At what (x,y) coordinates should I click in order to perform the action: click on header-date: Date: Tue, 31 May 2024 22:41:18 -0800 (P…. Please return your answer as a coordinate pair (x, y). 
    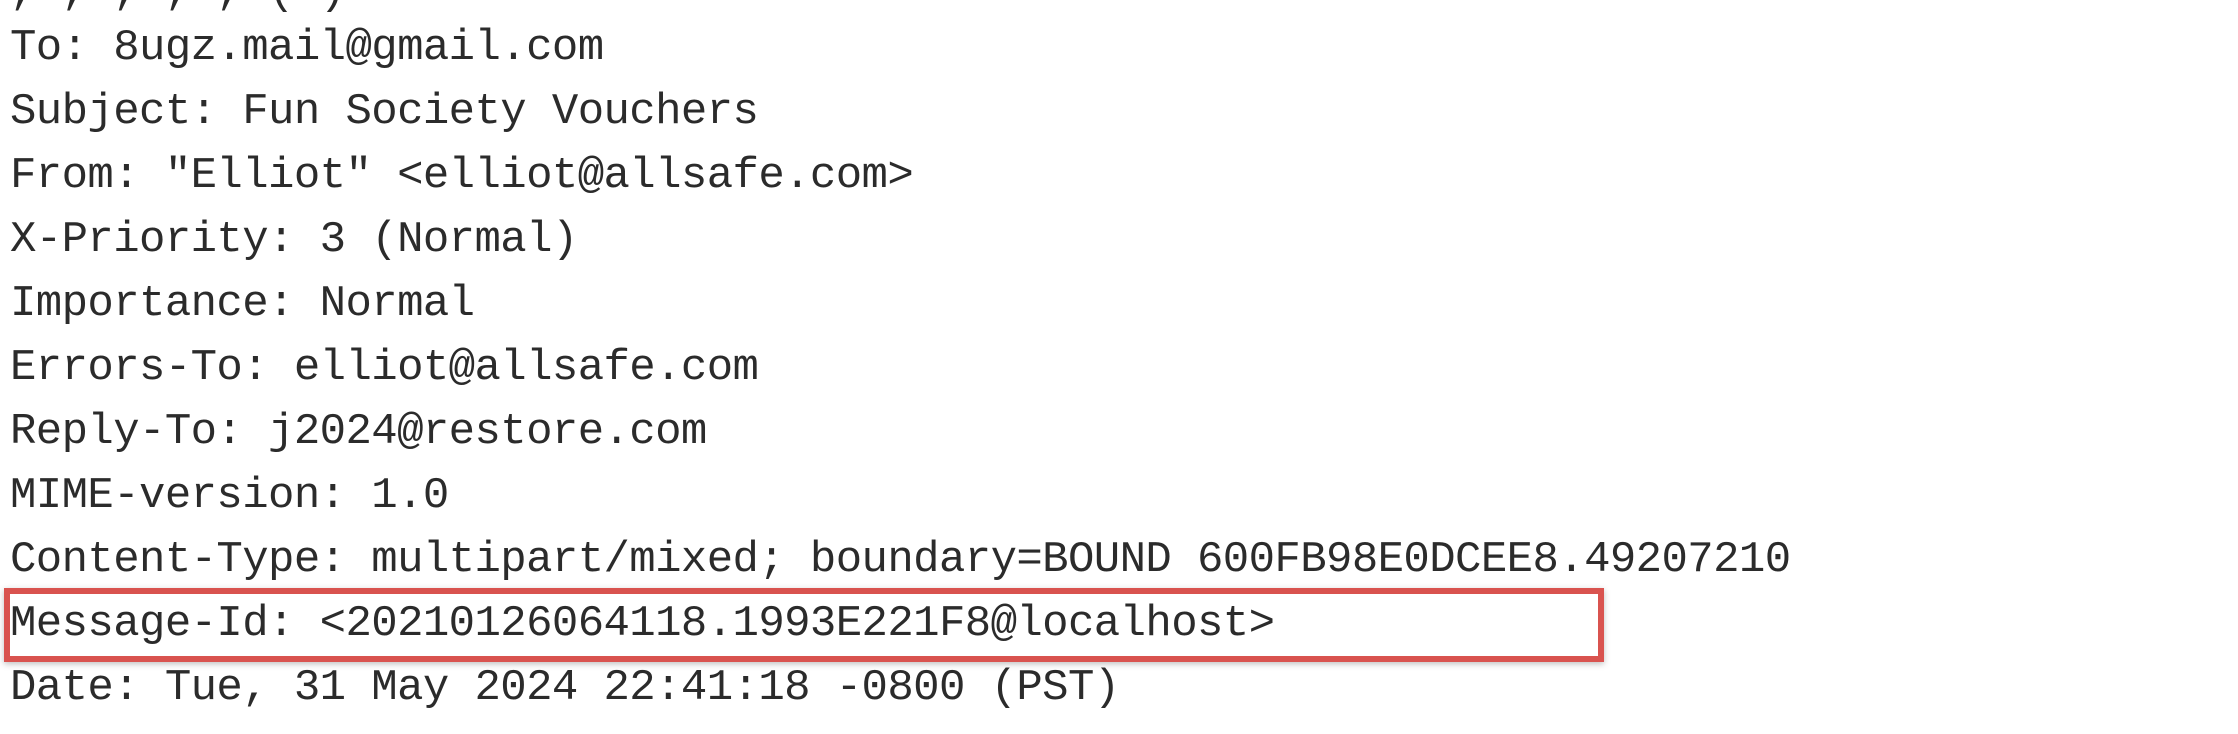
    Looking at the image, I should click on (565, 688).